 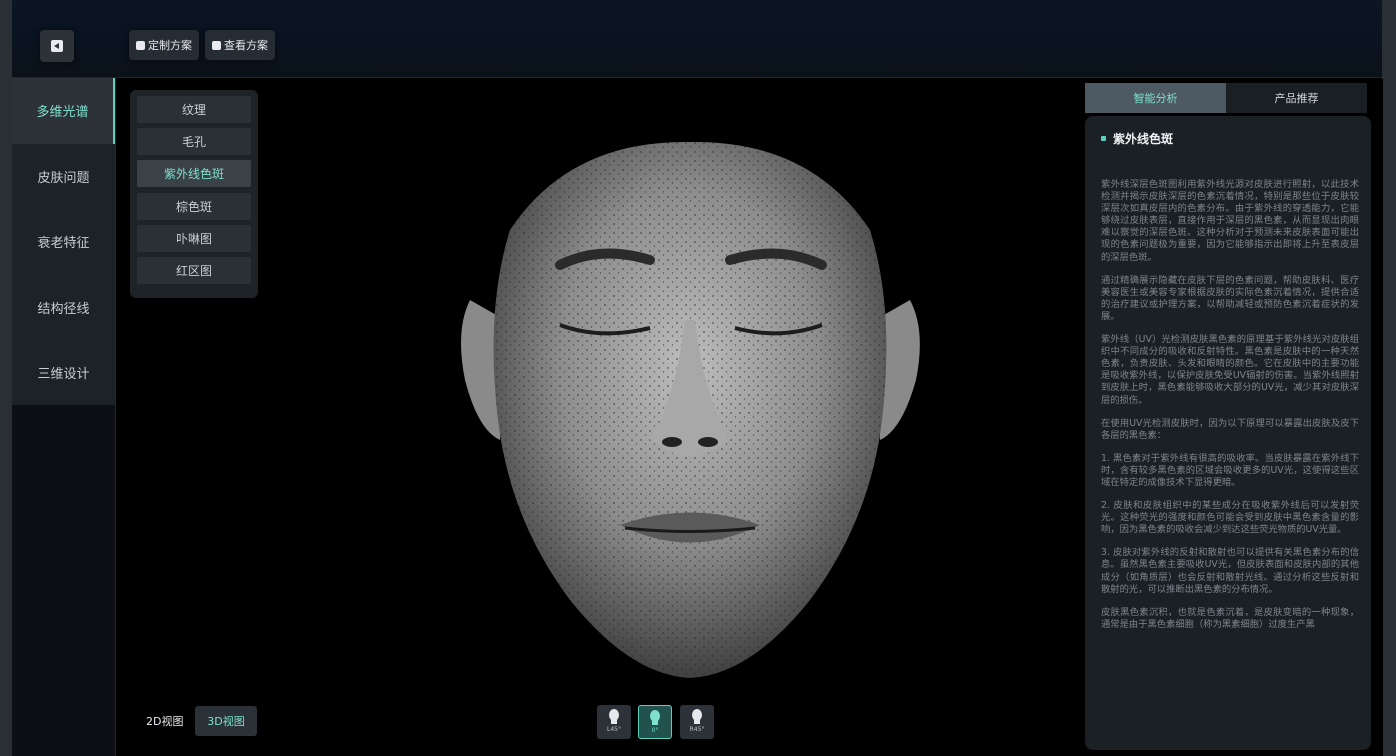 I want to click on layer-label: 紫外线色斑, so click(x=193, y=174).